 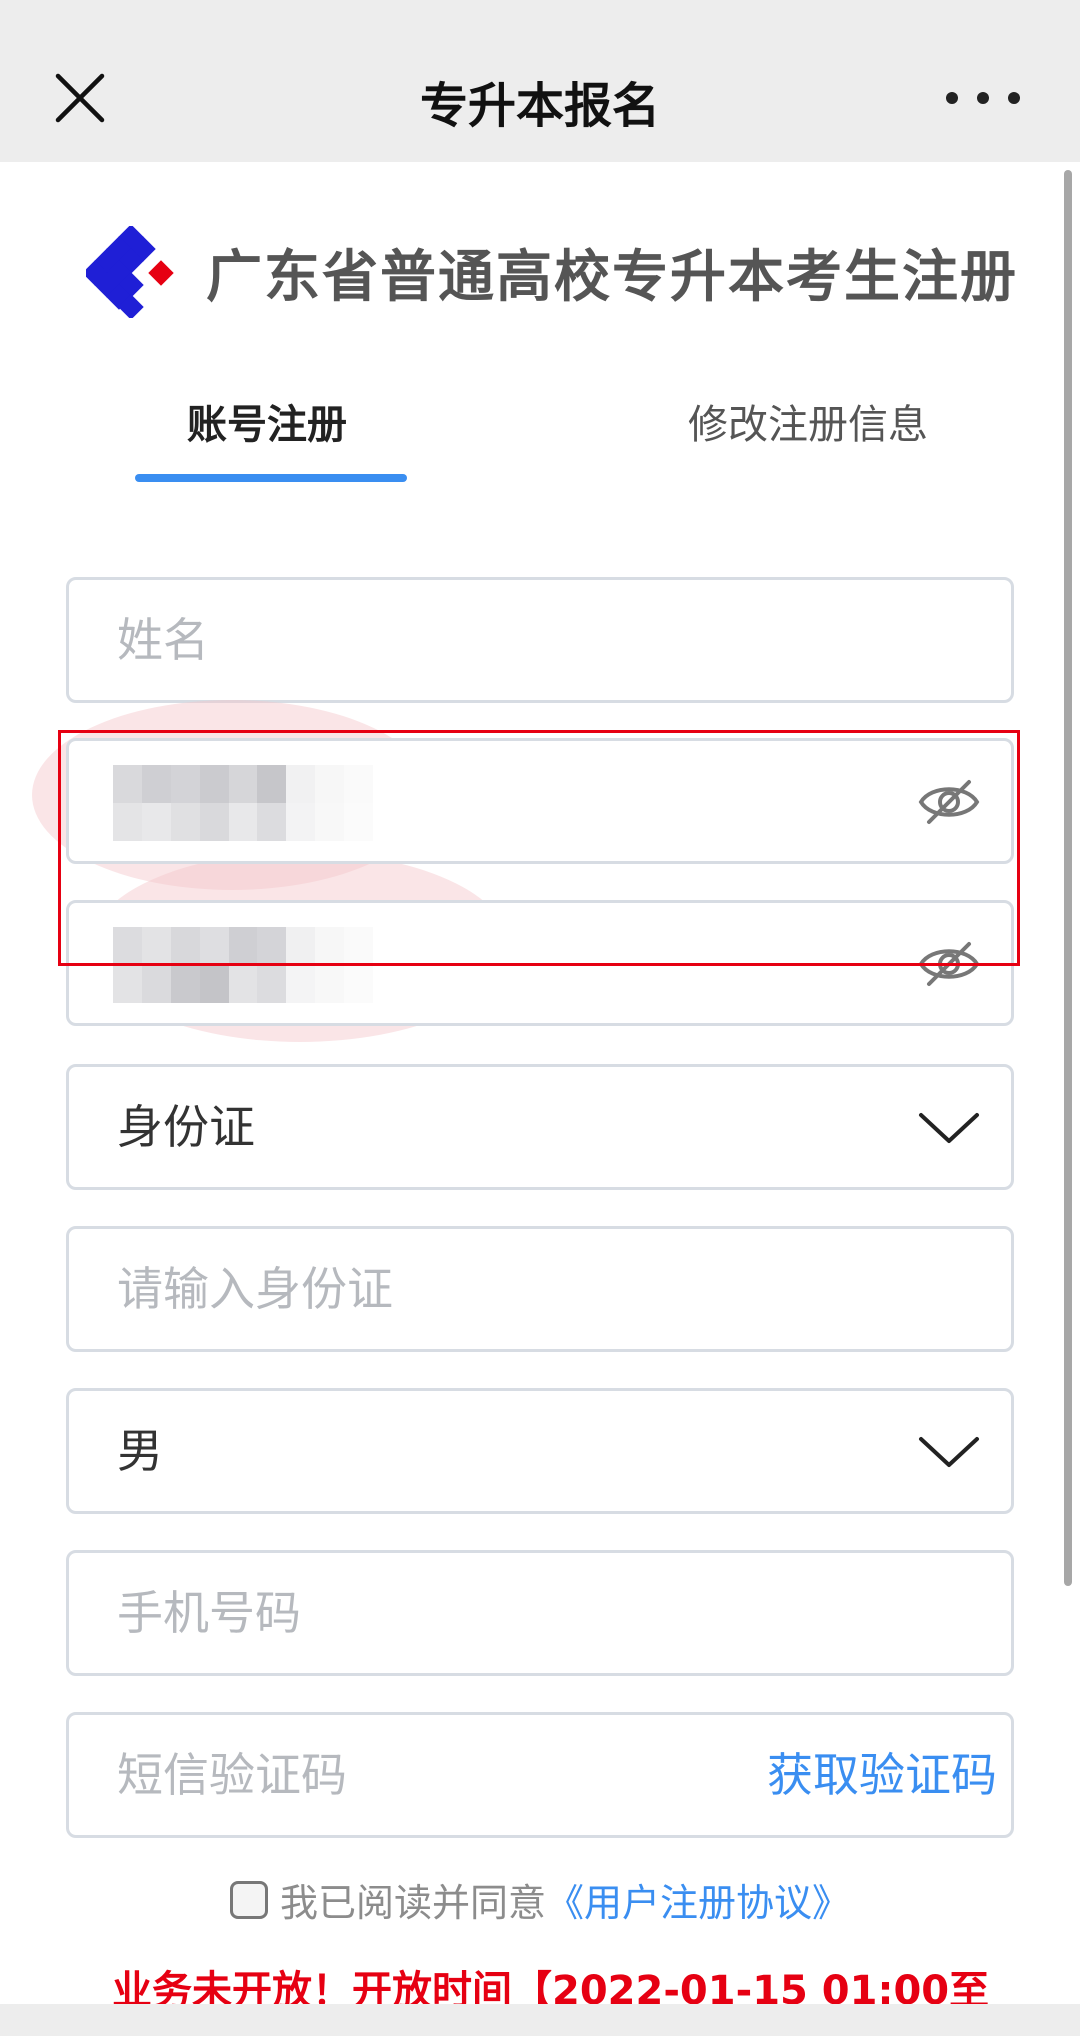 I want to click on site-logo-icon, so click(x=130, y=272).